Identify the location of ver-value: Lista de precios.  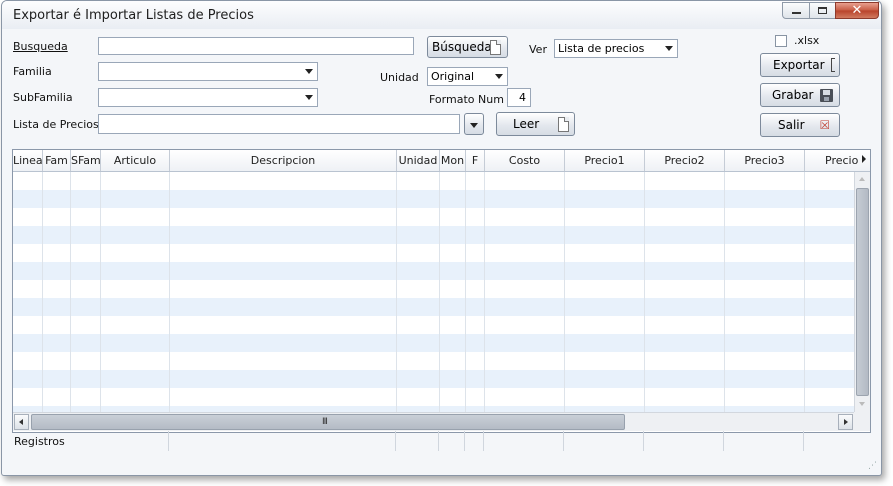
(601, 48).